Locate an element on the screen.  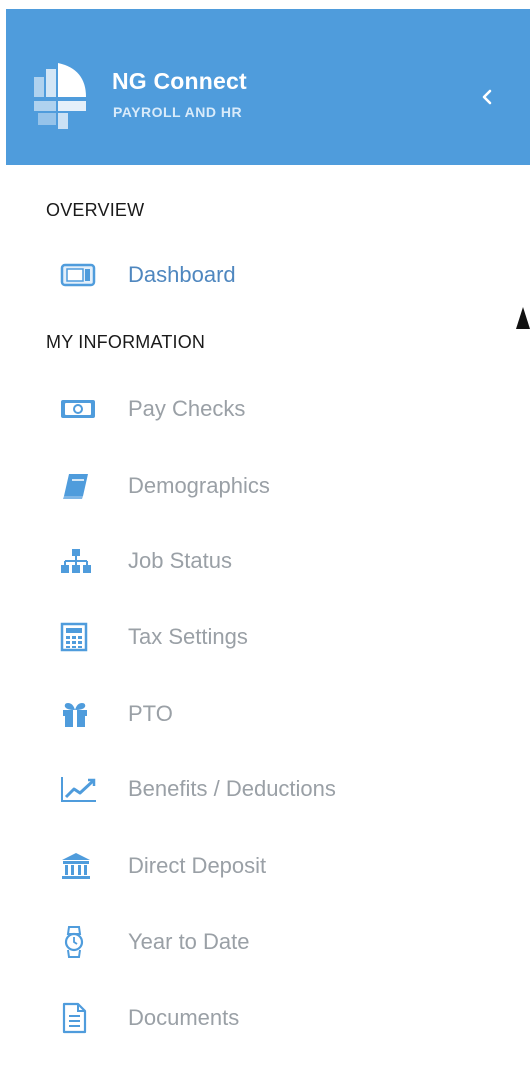
document-icon is located at coordinates (80, 1018).